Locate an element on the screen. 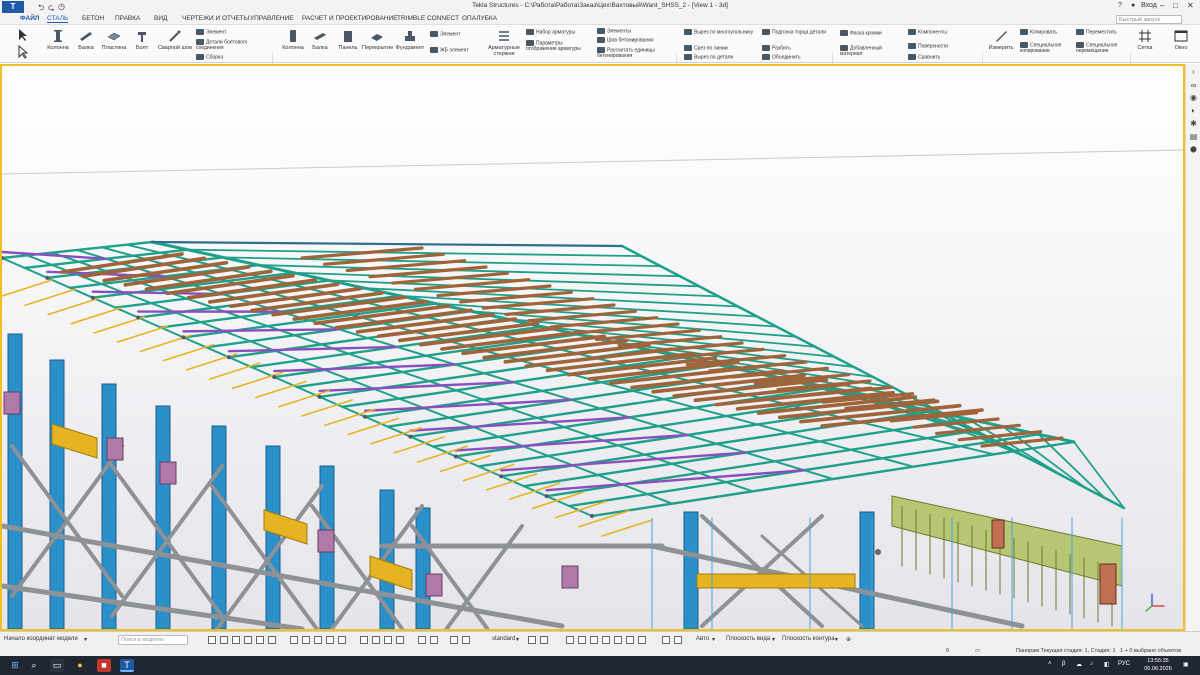 The height and width of the screenshot is (675, 1200). layers-icon: ◉ is located at coordinates (1193, 98).